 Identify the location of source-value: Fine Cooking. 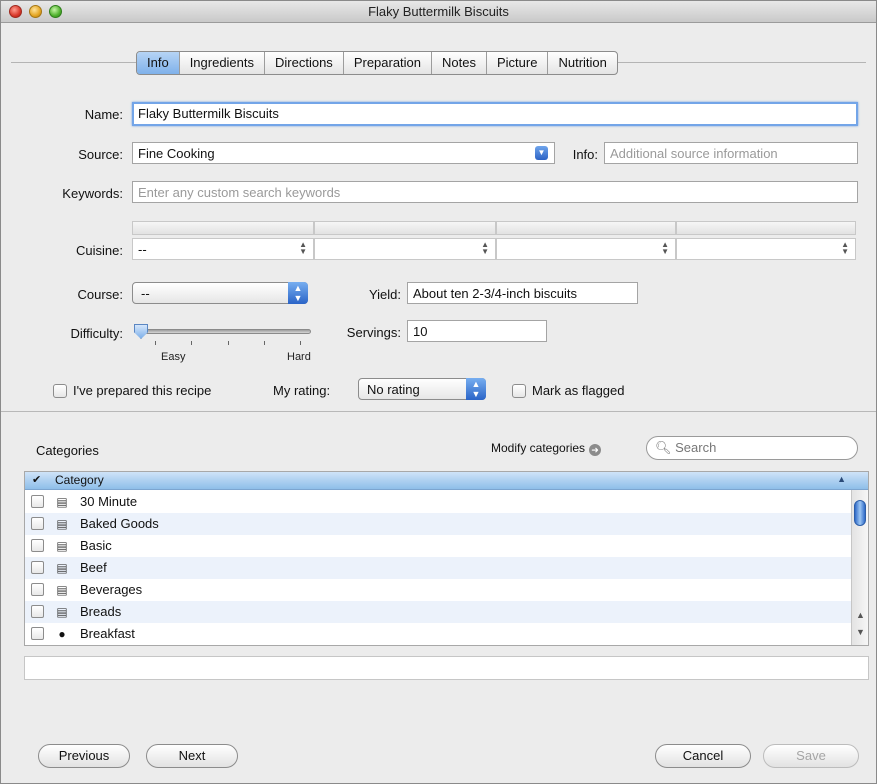
(176, 153).